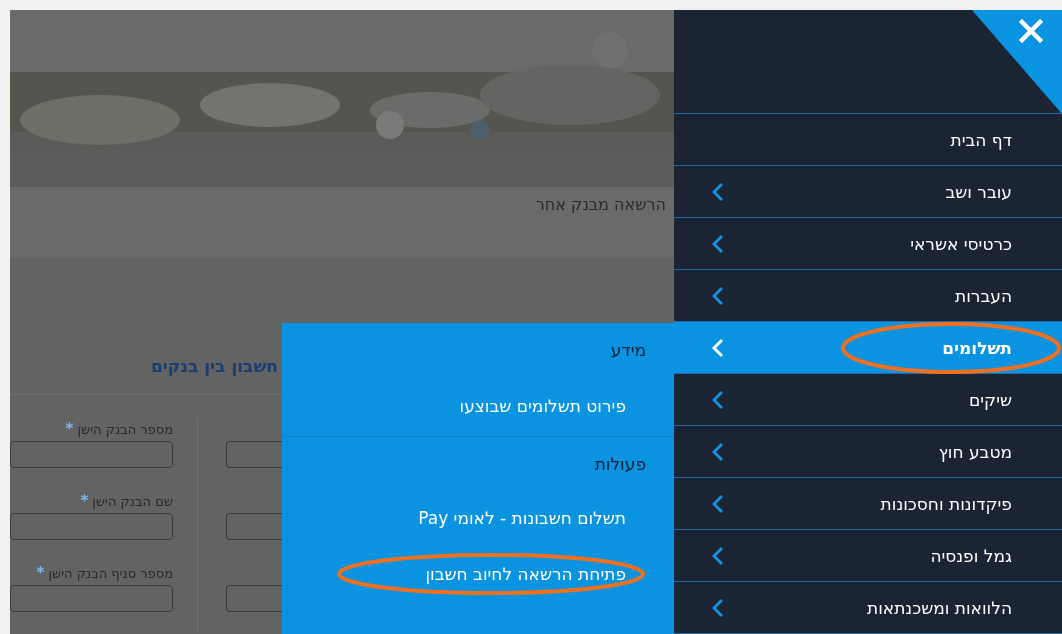 The height and width of the screenshot is (634, 1062). I want to click on field-label: מספר סניף הבנק הישן, so click(110, 573).